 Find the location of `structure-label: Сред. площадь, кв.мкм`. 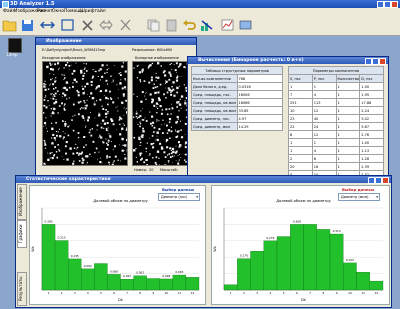

structure-label: Сред. площадь, кв.мкм is located at coordinates (214, 102).